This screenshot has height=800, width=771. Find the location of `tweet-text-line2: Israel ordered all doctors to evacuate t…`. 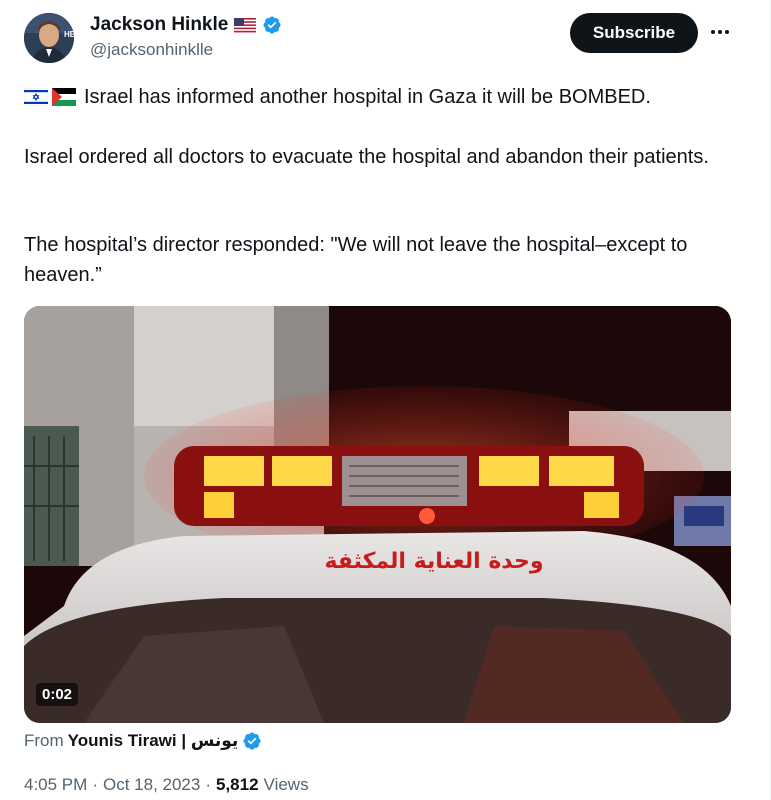

tweet-text-line2: Israel ordered all doctors to evacuate t… is located at coordinates (366, 157).